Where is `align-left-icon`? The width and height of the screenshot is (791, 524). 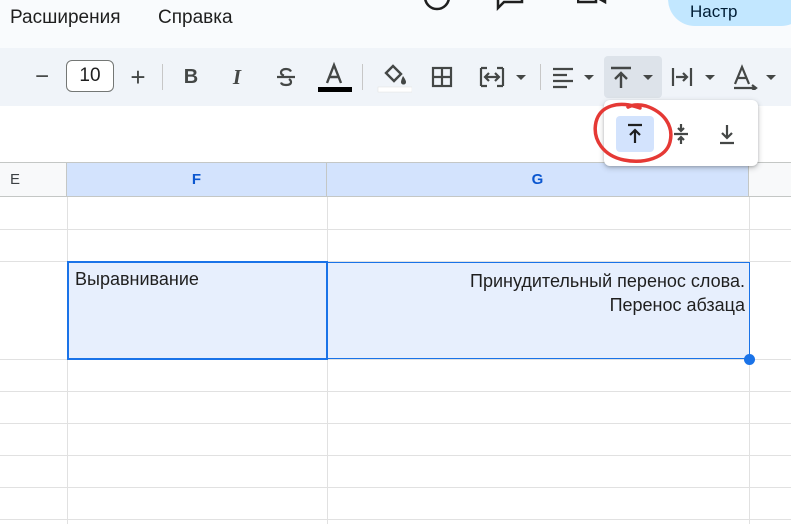 align-left-icon is located at coordinates (573, 78).